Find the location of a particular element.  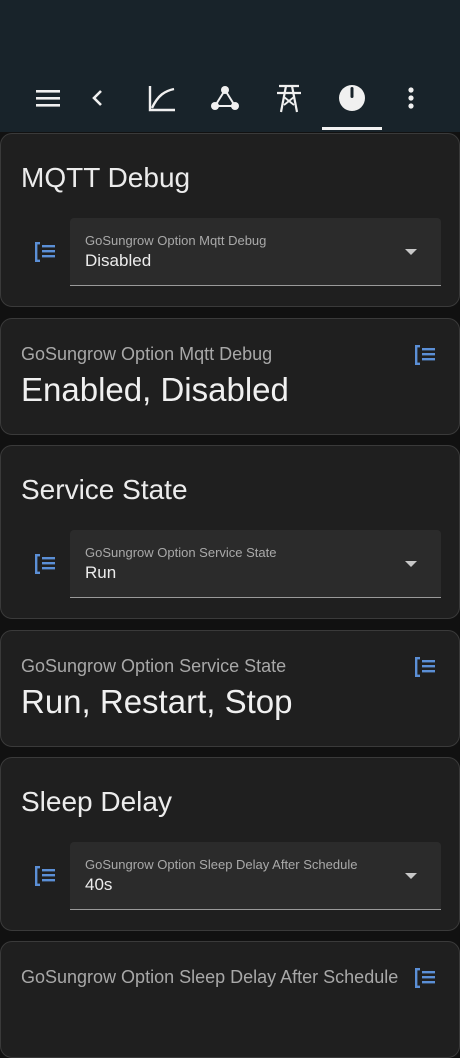

select-value: Disabled is located at coordinates (118, 260).